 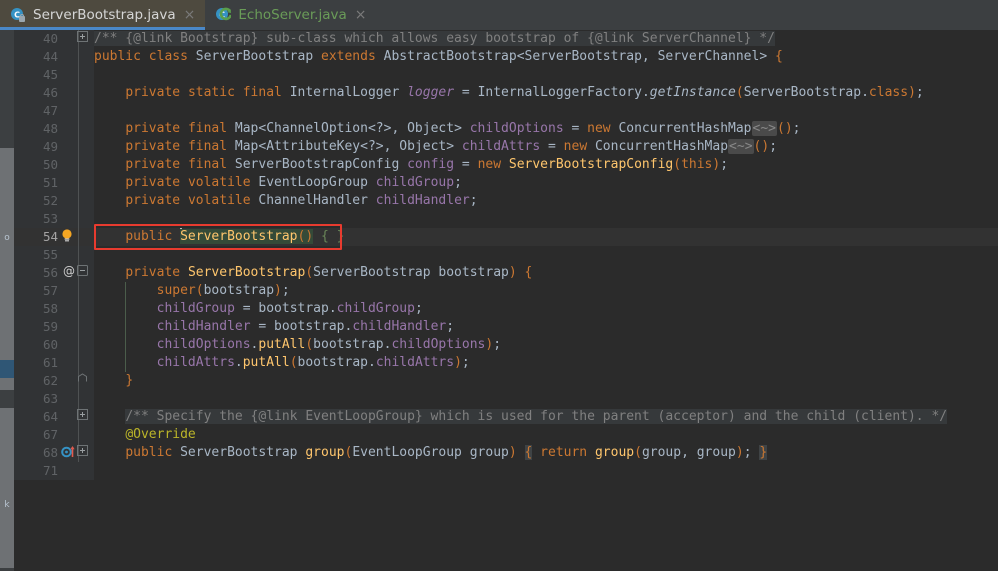 I want to click on line-text: childHandler = bootstrap.childHandler;, so click(x=274, y=327).